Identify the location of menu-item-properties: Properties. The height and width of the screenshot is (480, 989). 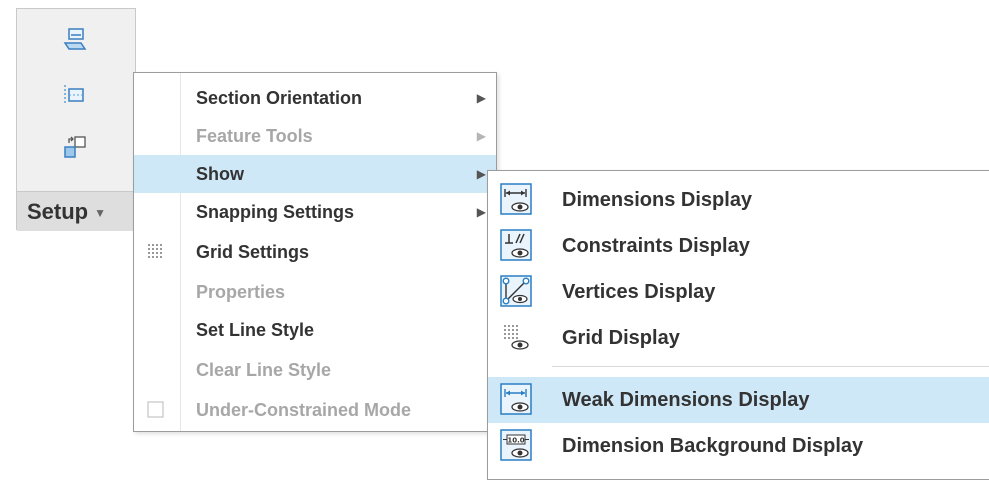
(315, 292).